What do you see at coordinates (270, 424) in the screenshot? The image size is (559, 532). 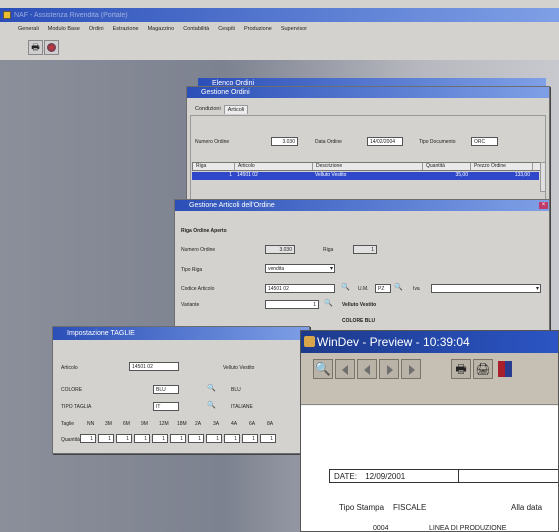 I see `taglia-header: 8A` at bounding box center [270, 424].